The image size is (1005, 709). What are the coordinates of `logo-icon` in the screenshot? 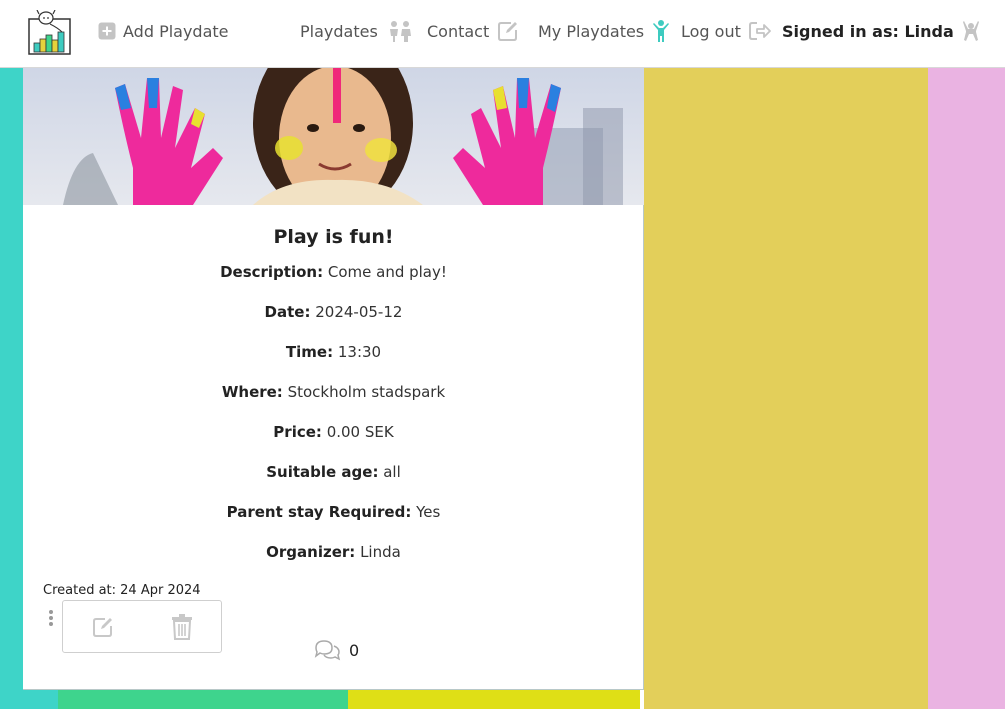 It's located at (49, 32).